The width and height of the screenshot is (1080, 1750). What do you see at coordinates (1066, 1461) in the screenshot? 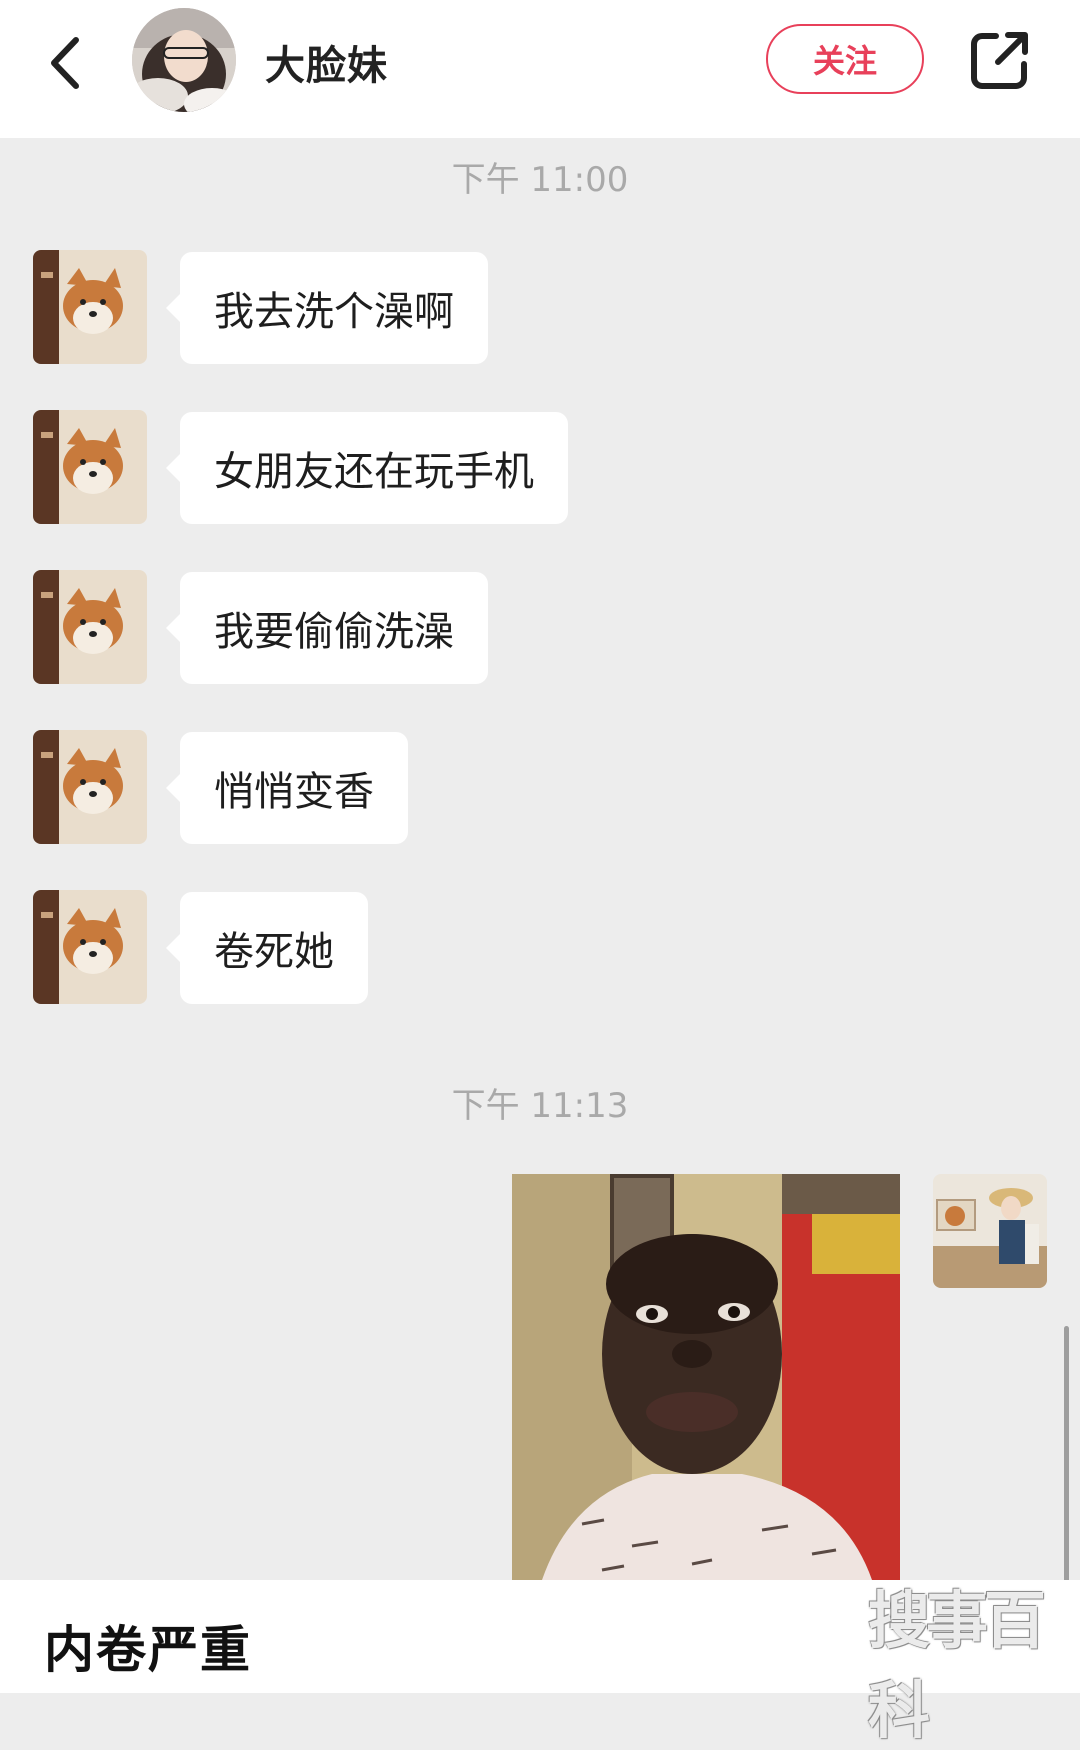
I see `scrollbar` at bounding box center [1066, 1461].